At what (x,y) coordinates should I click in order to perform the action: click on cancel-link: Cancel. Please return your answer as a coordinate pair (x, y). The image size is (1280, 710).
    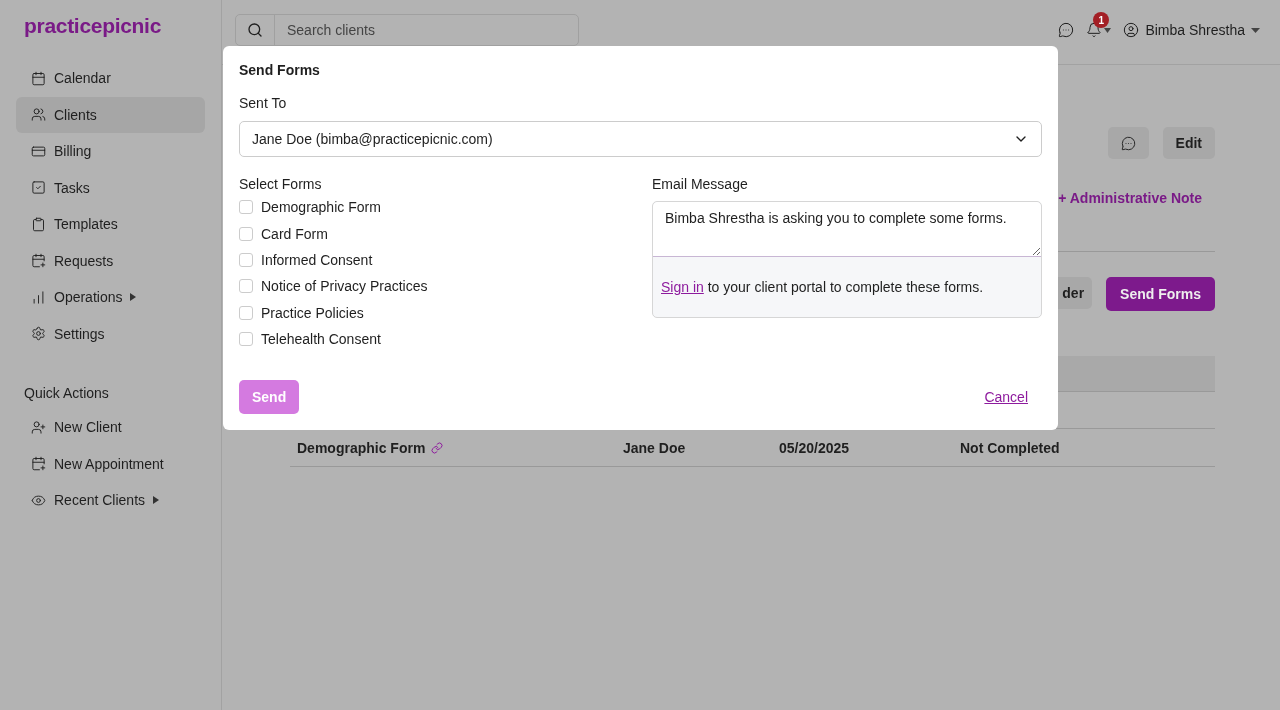
    Looking at the image, I should click on (1006, 397).